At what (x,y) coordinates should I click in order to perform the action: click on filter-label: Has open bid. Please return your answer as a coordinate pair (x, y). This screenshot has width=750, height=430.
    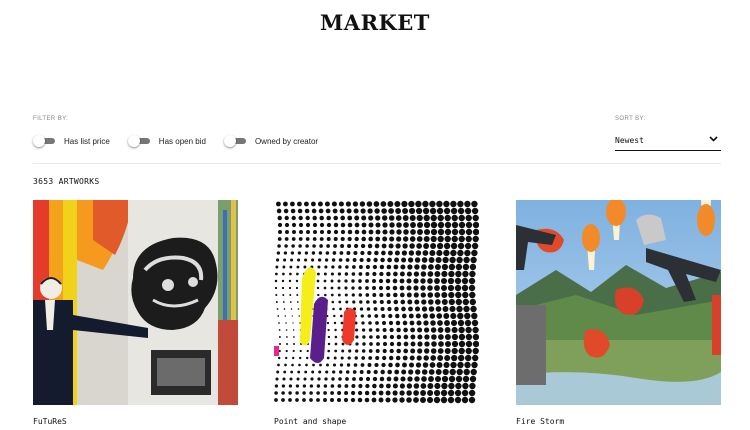
    Looking at the image, I should click on (182, 141).